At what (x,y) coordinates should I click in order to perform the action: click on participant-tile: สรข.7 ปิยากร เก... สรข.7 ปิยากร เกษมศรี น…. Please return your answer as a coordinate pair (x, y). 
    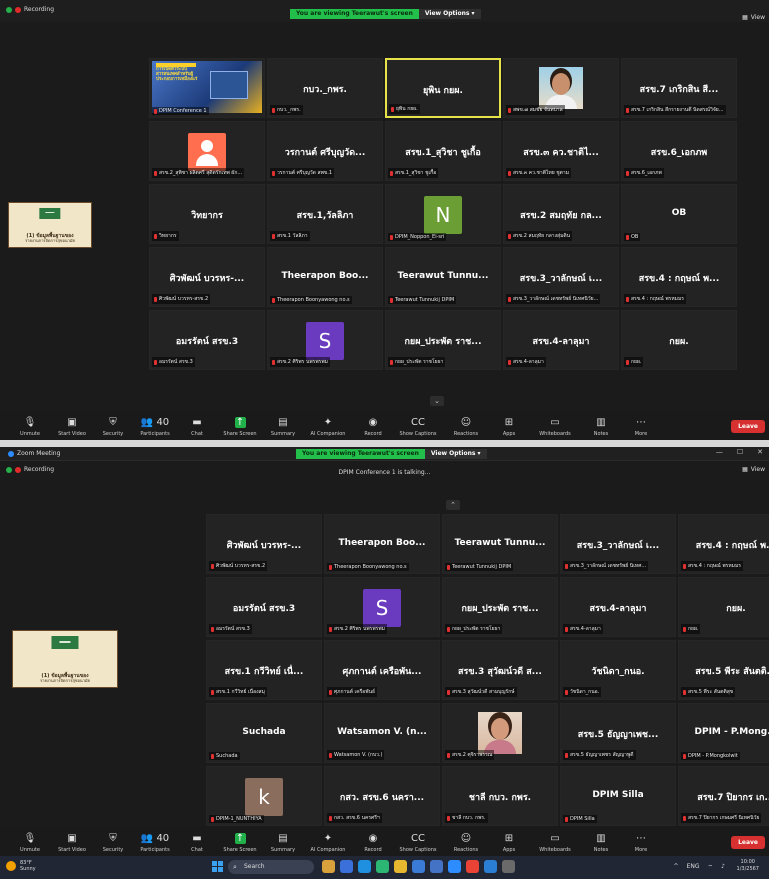
    Looking at the image, I should click on (723, 796).